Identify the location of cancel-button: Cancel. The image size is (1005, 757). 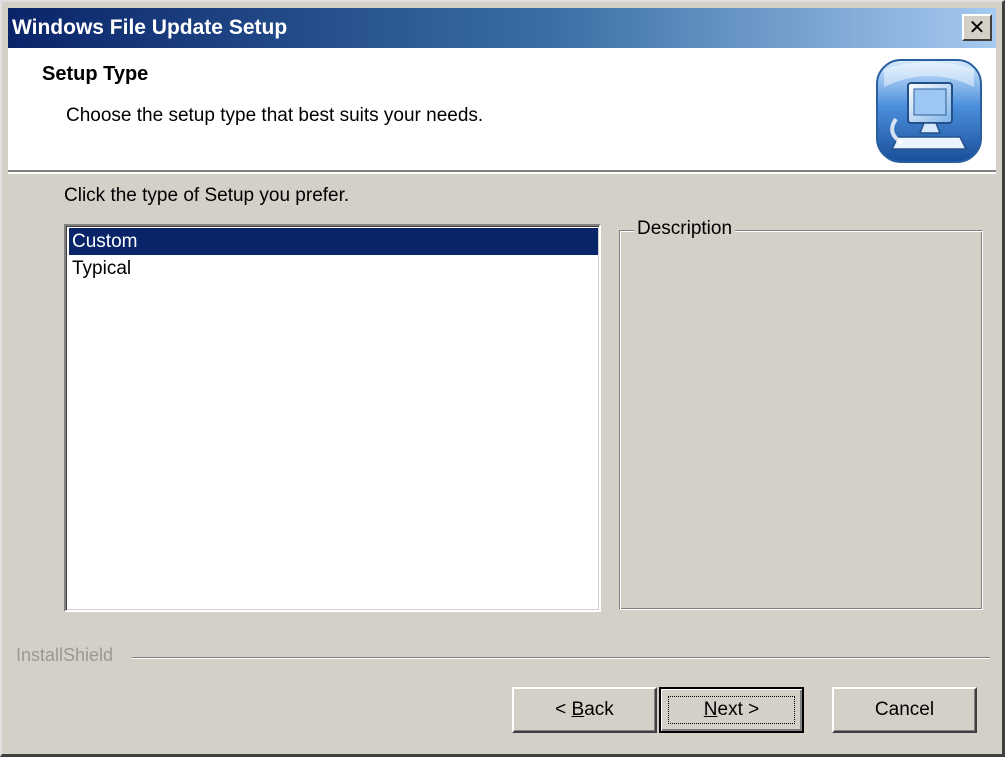
(904, 710).